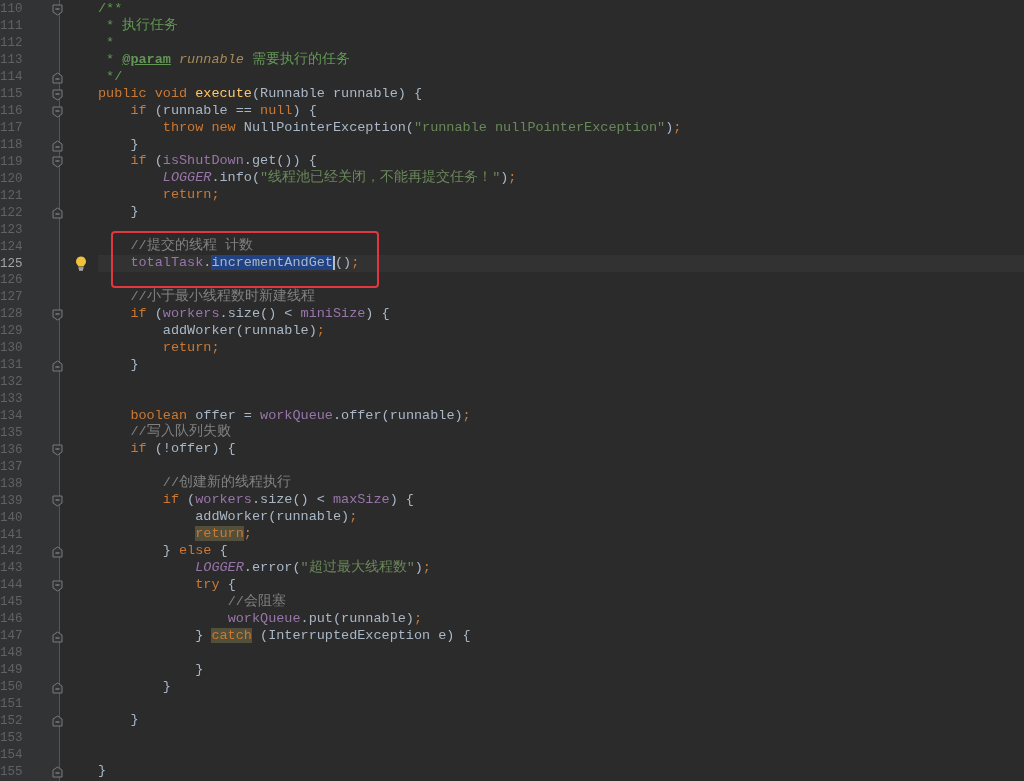  I want to click on code-line: } catch (InterruptedException e) {, so click(332, 636).